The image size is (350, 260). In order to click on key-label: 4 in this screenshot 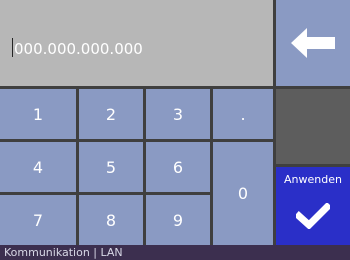, I will do `click(38, 167)`.